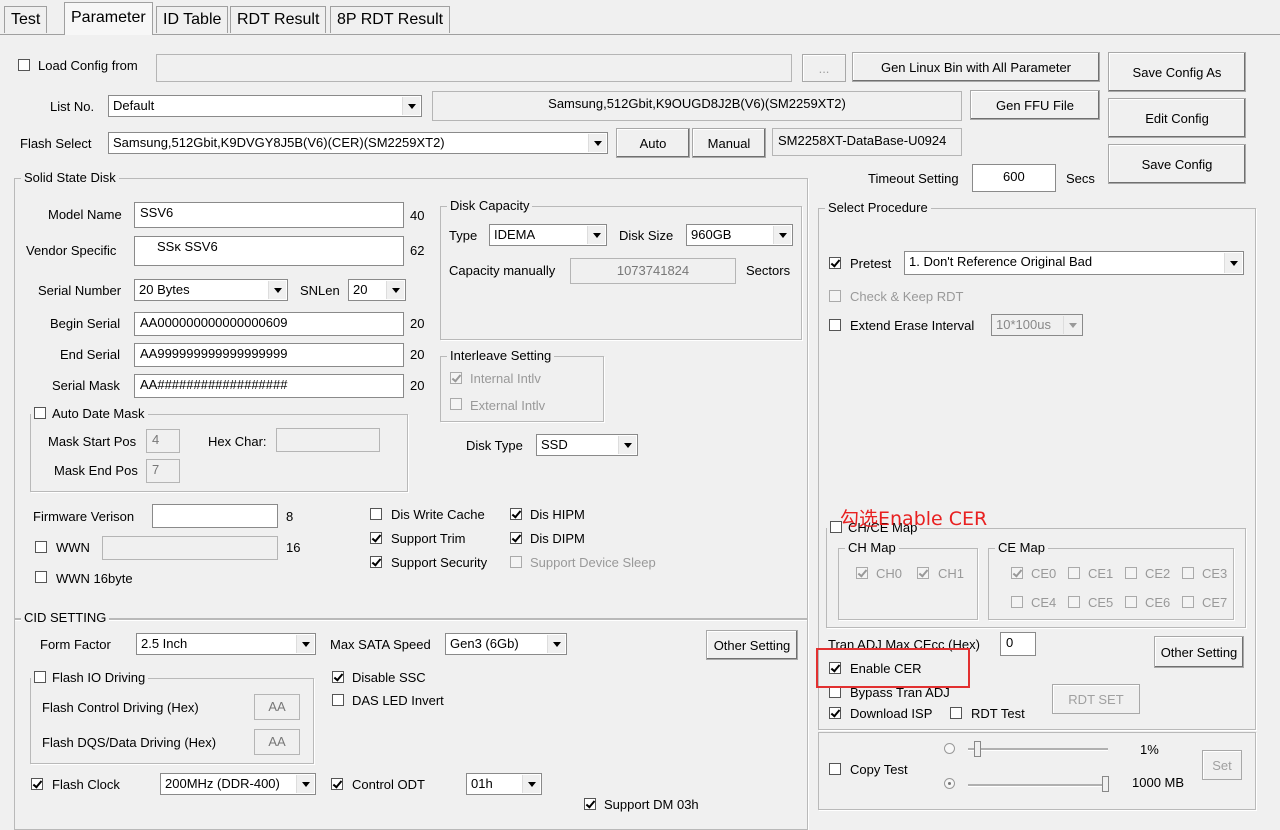  Describe the element at coordinates (976, 67) in the screenshot. I see `gen-linux-bin-button: Gen Linux Bin with All Parameter` at that location.